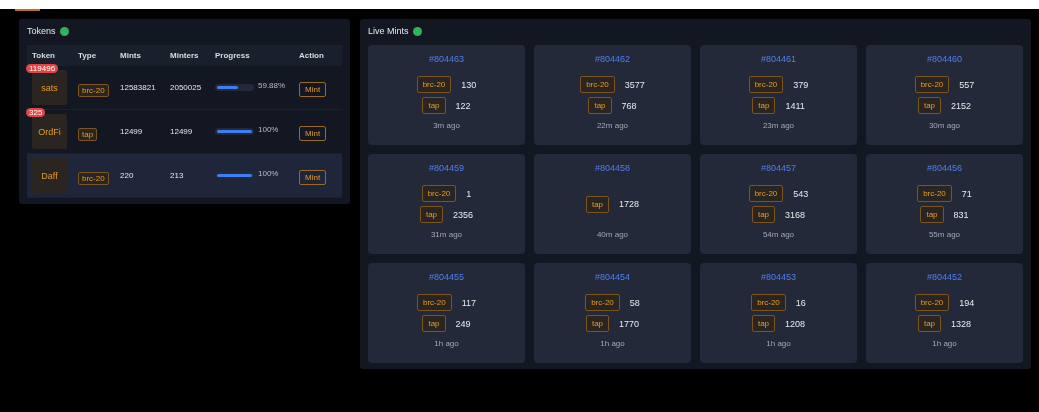 This screenshot has width=1039, height=412. I want to click on time-ago: 3m ago, so click(446, 125).